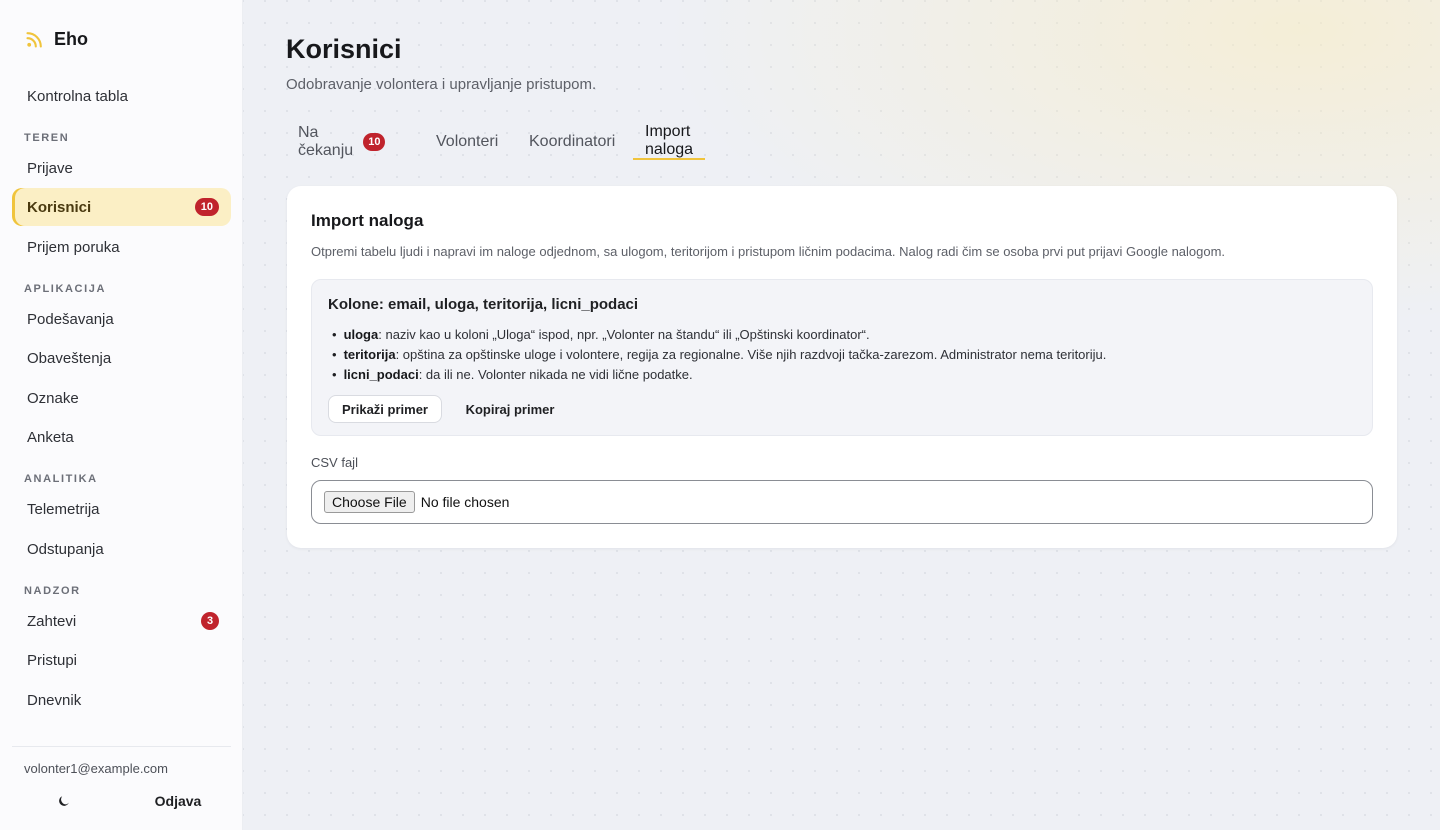  Describe the element at coordinates (121, 746) in the screenshot. I see `sidebar-divider` at that location.